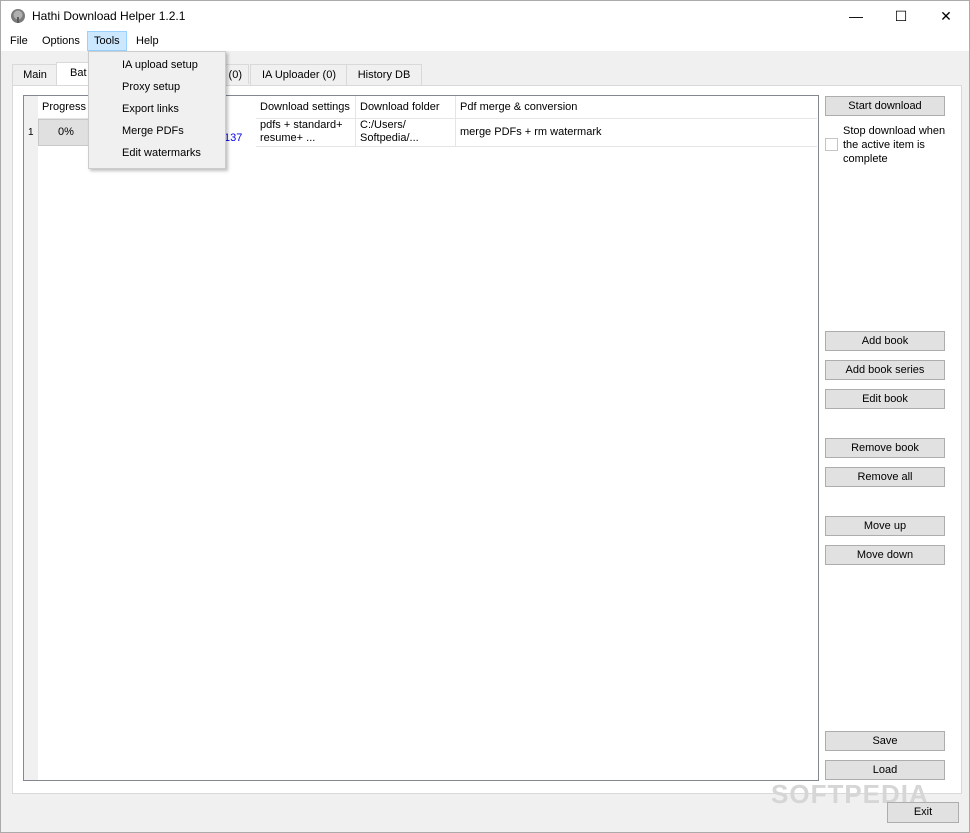 This screenshot has height=833, width=970. Describe the element at coordinates (485, 41) in the screenshot. I see `menu-bar: File Options Tools Help` at that location.